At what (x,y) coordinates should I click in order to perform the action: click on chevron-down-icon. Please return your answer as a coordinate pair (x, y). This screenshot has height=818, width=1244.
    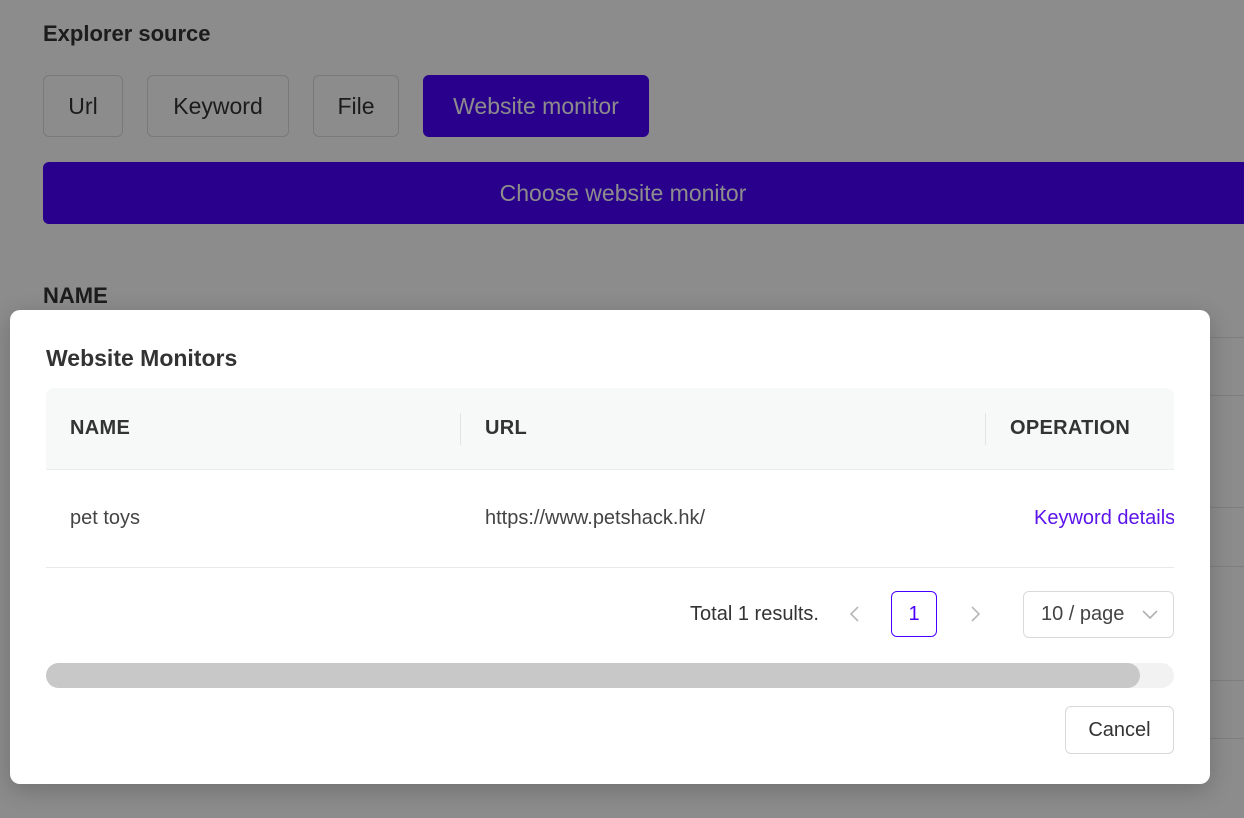
    Looking at the image, I should click on (1150, 615).